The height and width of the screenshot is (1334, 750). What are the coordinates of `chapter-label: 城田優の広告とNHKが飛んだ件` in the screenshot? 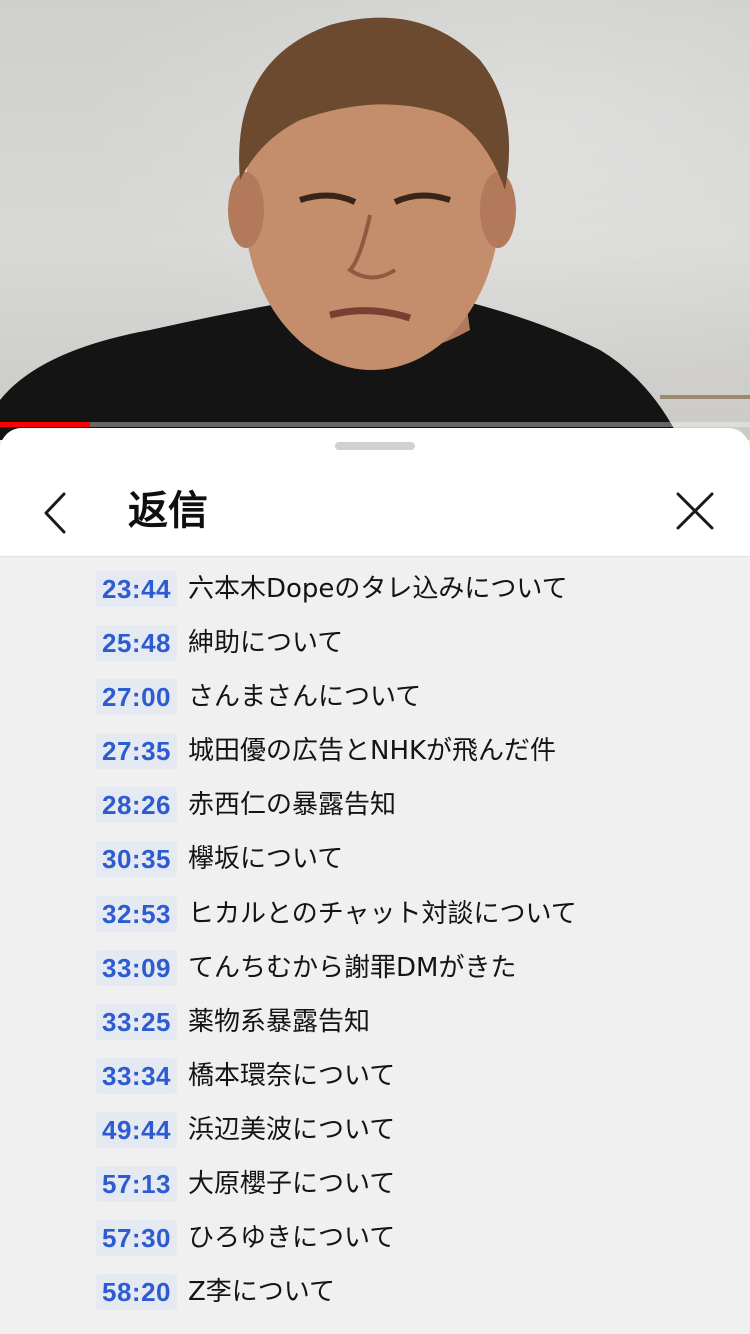 It's located at (372, 751).